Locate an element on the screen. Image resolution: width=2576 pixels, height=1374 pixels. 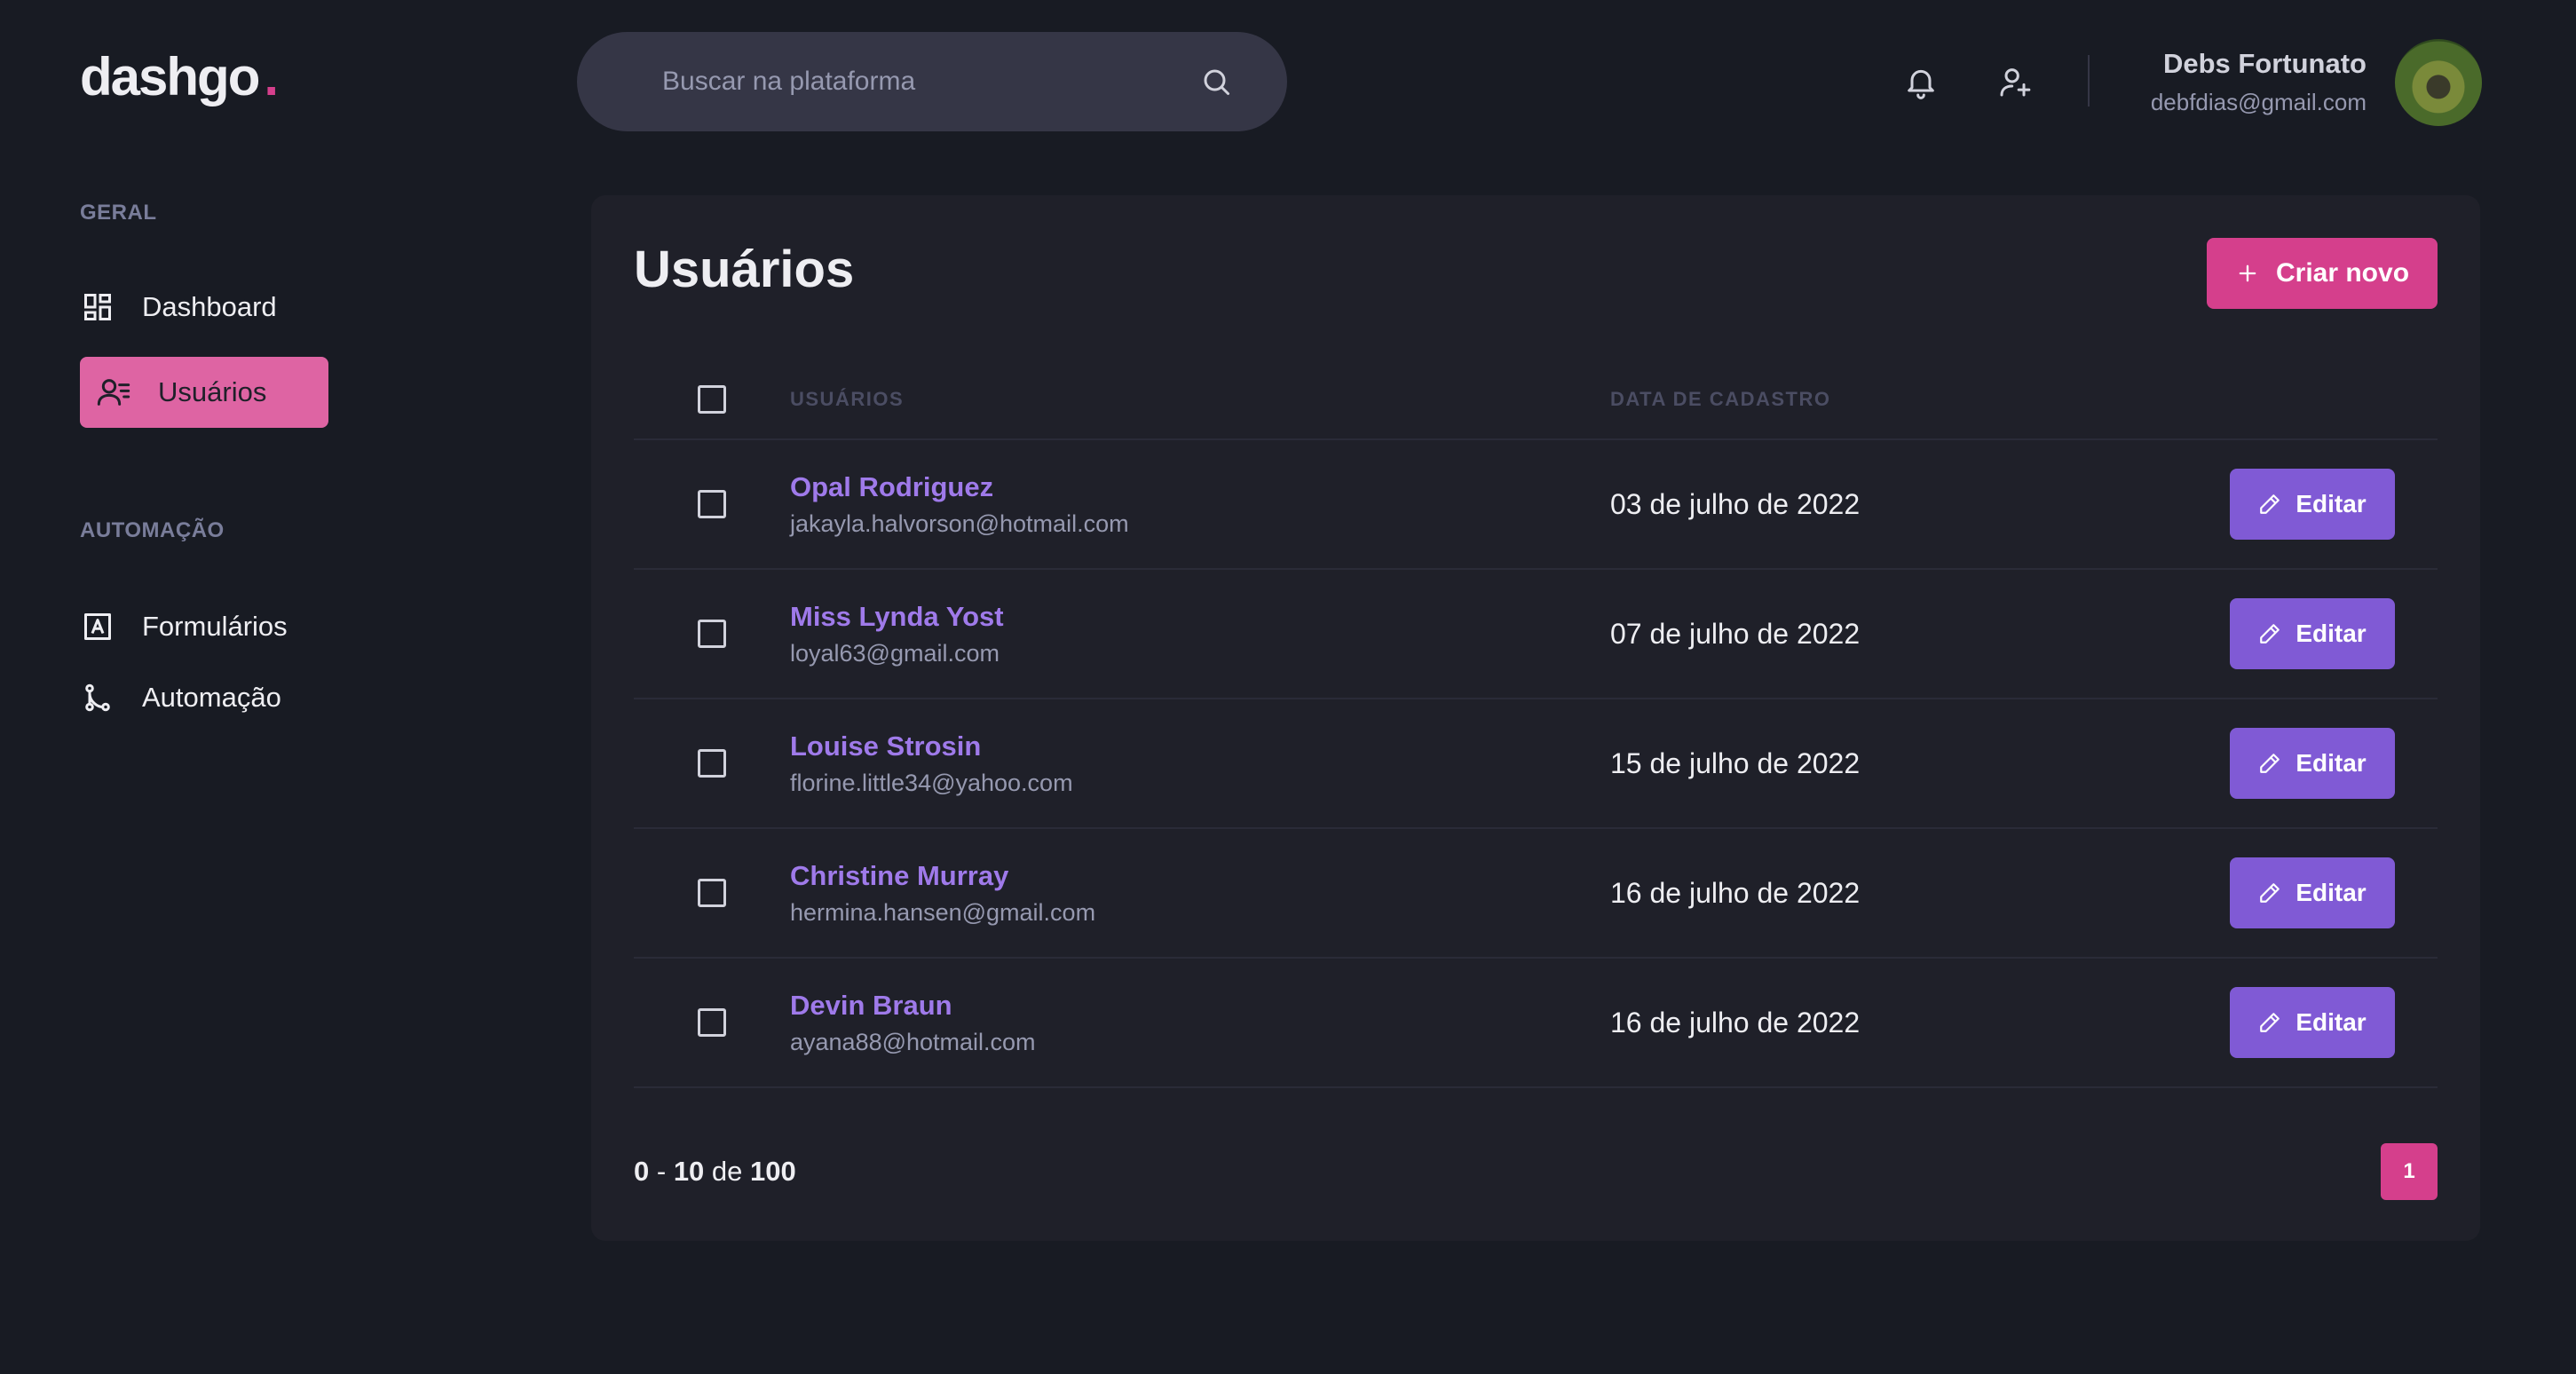
user-email: florine.little34@yahoo.com is located at coordinates (931, 782).